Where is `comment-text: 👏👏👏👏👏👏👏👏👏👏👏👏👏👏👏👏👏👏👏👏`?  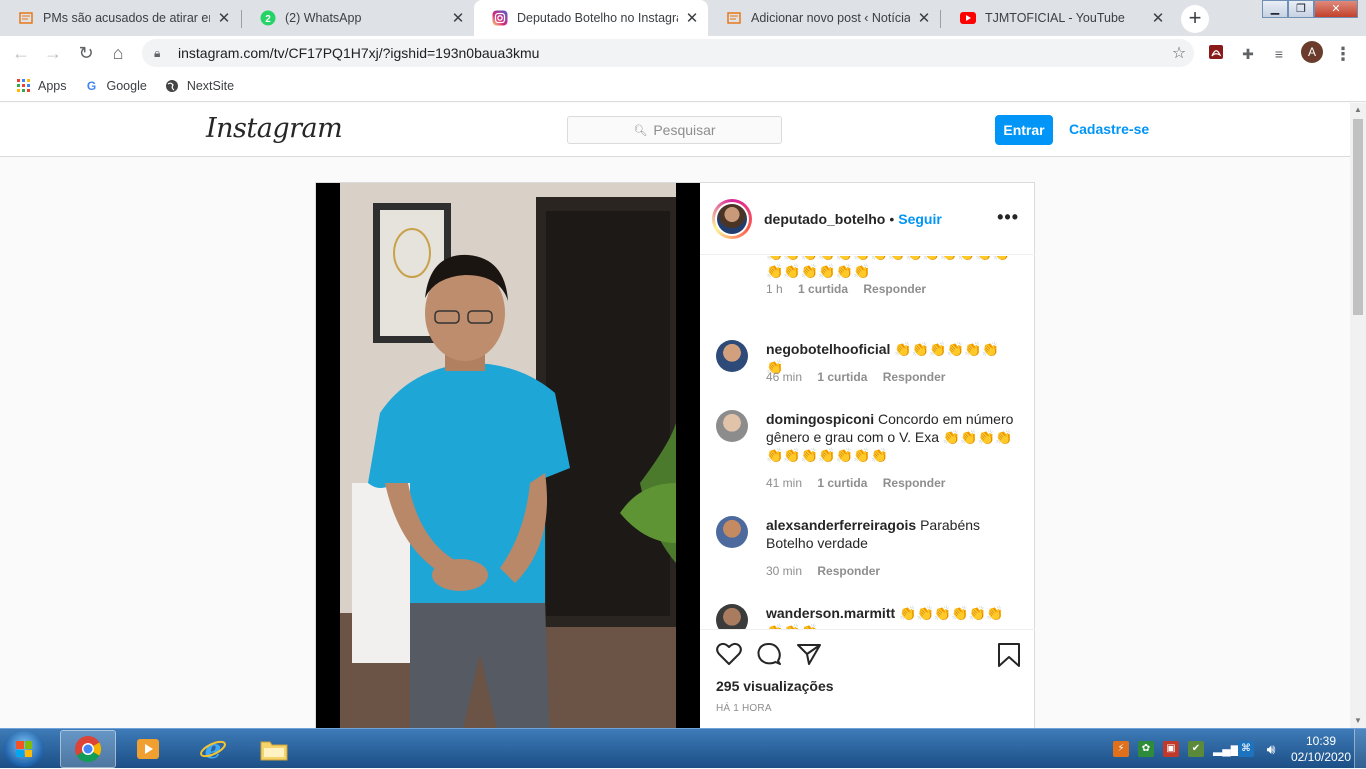
comment-text: 👏👏👏👏👏👏👏👏👏👏👏👏👏👏👏👏👏👏👏👏 is located at coordinates (888, 267).